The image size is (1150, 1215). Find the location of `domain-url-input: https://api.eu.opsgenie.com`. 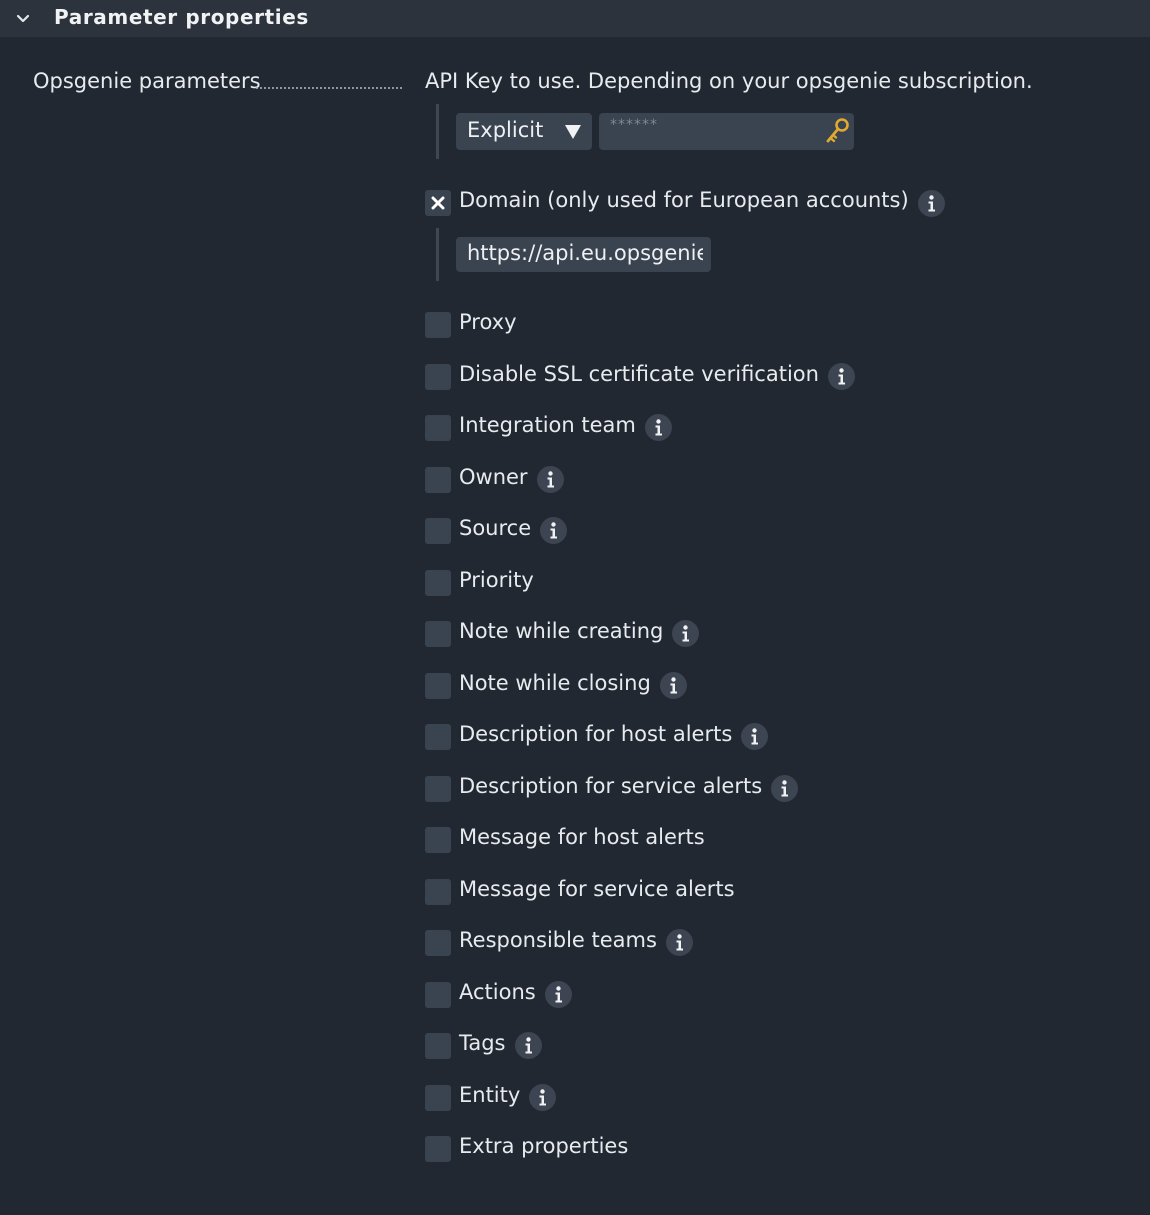

domain-url-input: https://api.eu.opsgenie.com is located at coordinates (583, 254).